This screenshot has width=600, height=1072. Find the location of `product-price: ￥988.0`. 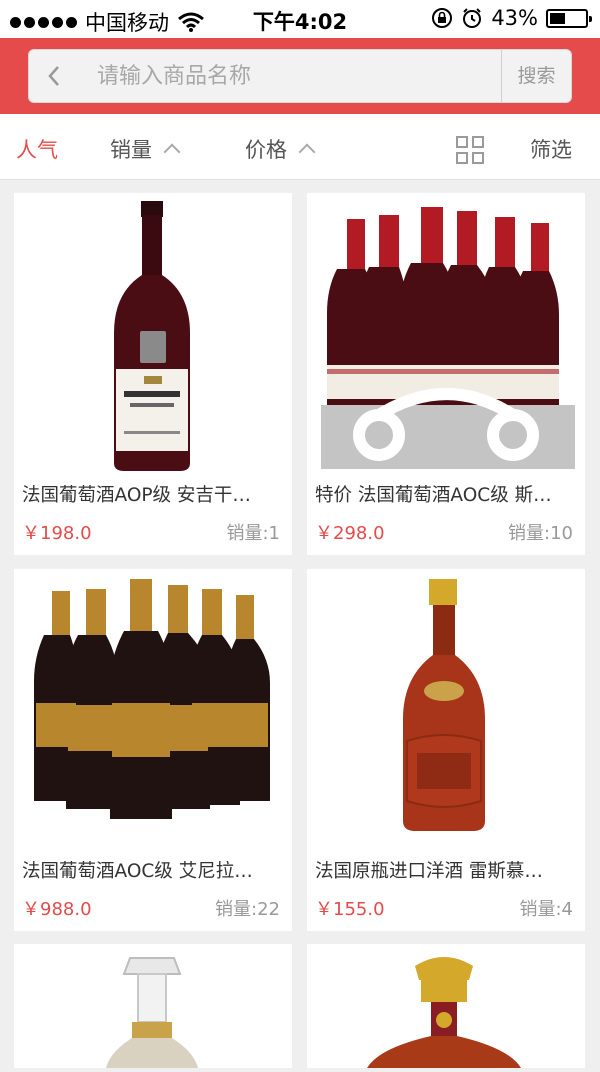

product-price: ￥988.0 is located at coordinates (57, 909).